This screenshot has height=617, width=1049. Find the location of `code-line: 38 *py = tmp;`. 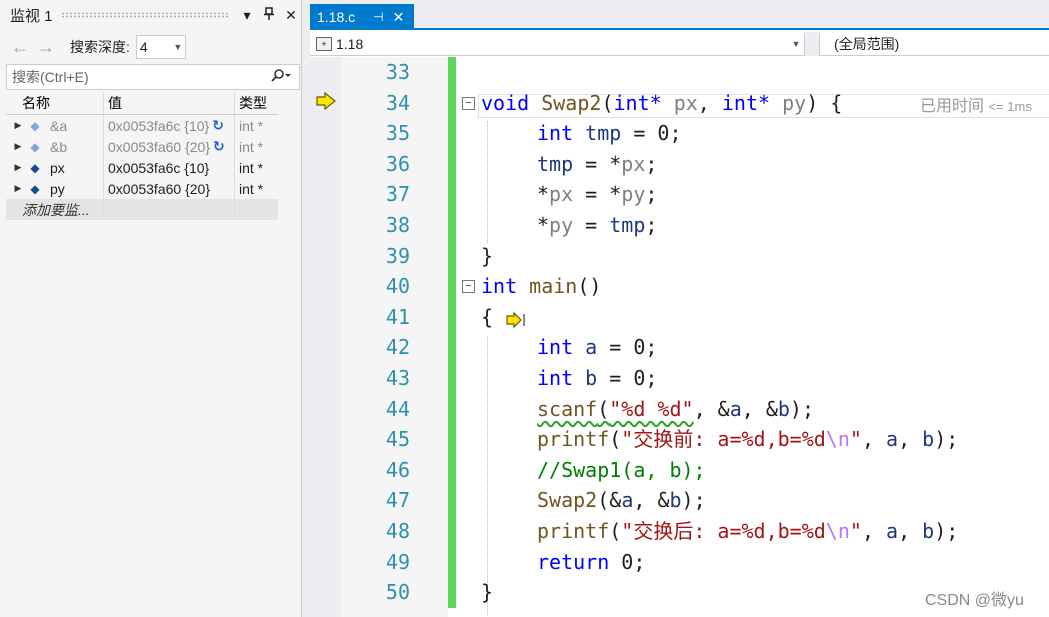

code-line: 38 *py = tmp; is located at coordinates (679, 225).